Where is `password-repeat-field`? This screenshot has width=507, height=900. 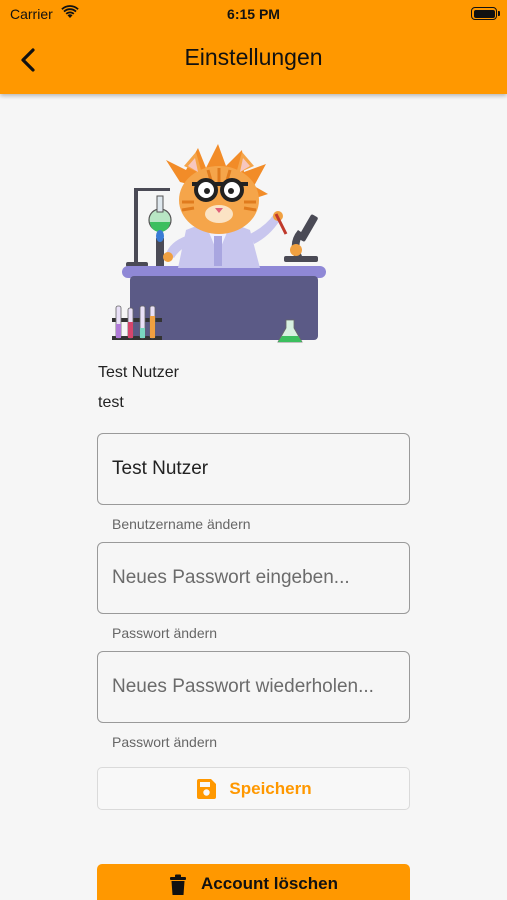 password-repeat-field is located at coordinates (253, 687).